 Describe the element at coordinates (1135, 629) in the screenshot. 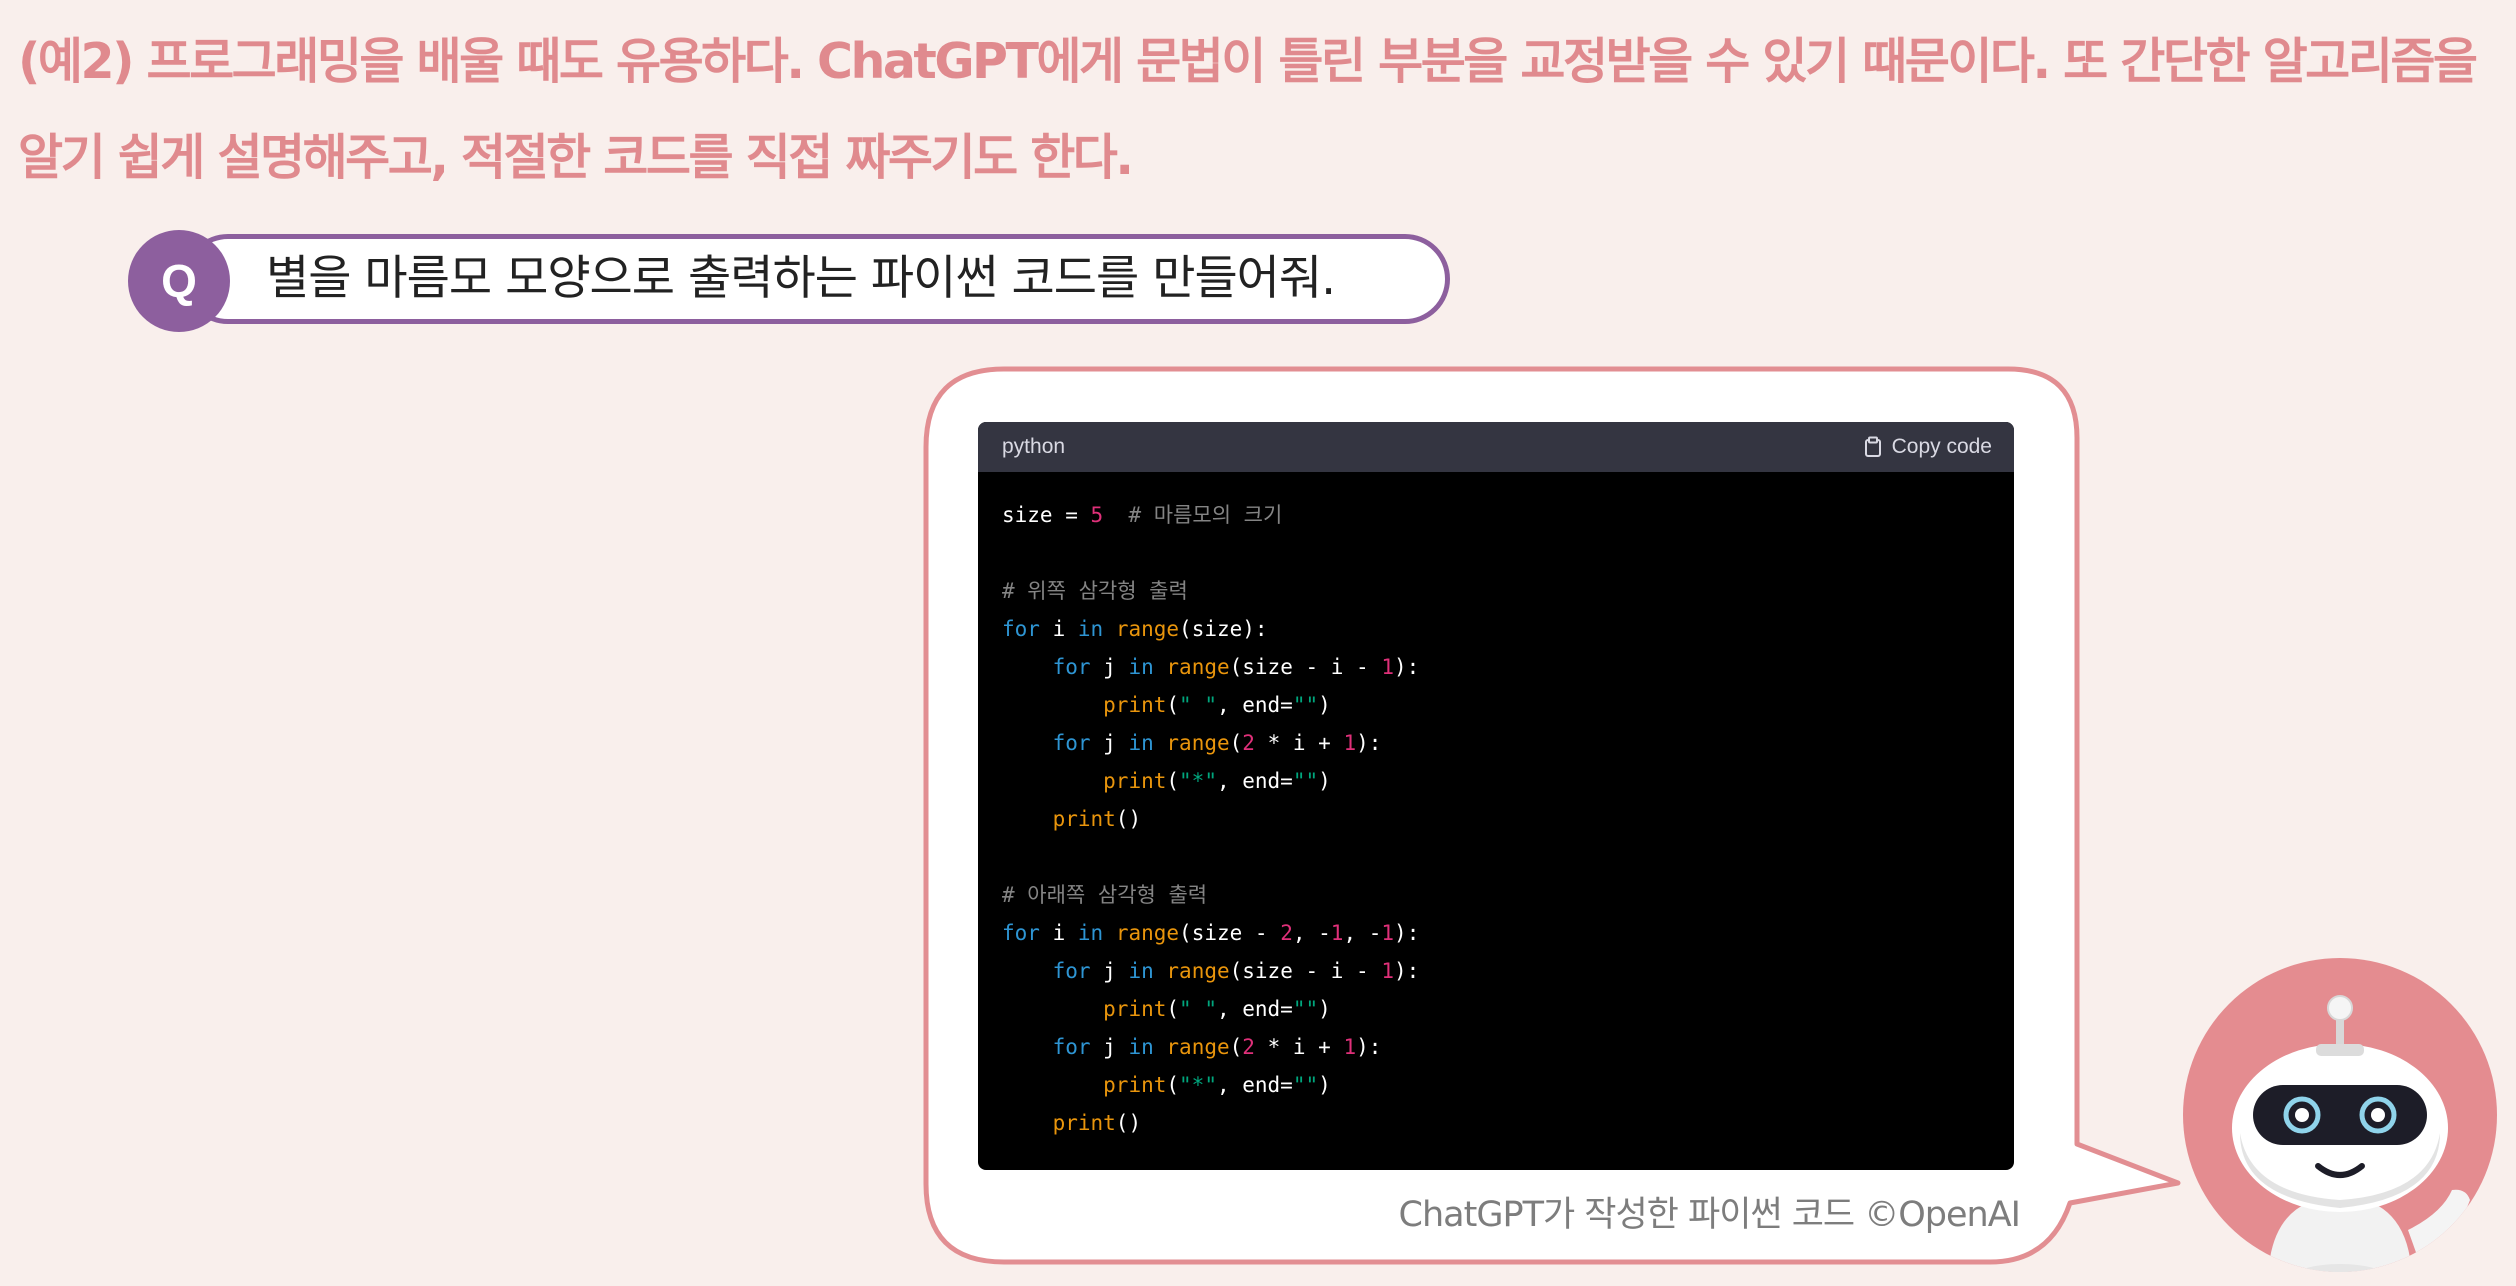

I see `code-line-4: for i in range(size):` at that location.